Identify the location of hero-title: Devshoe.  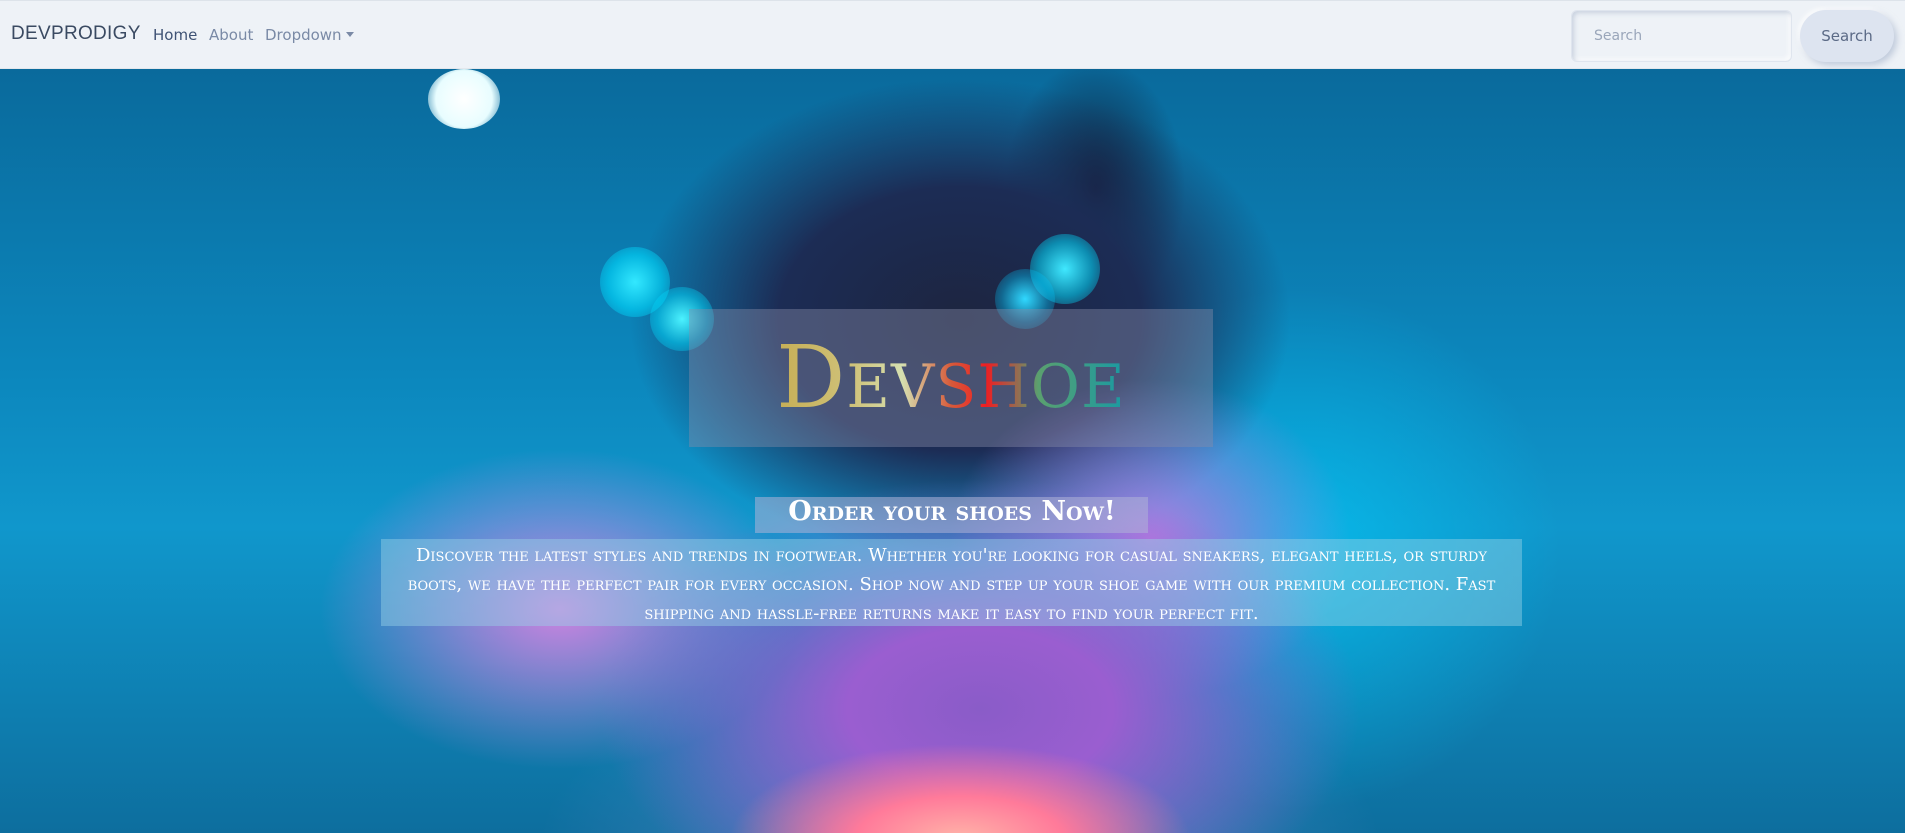
(951, 378).